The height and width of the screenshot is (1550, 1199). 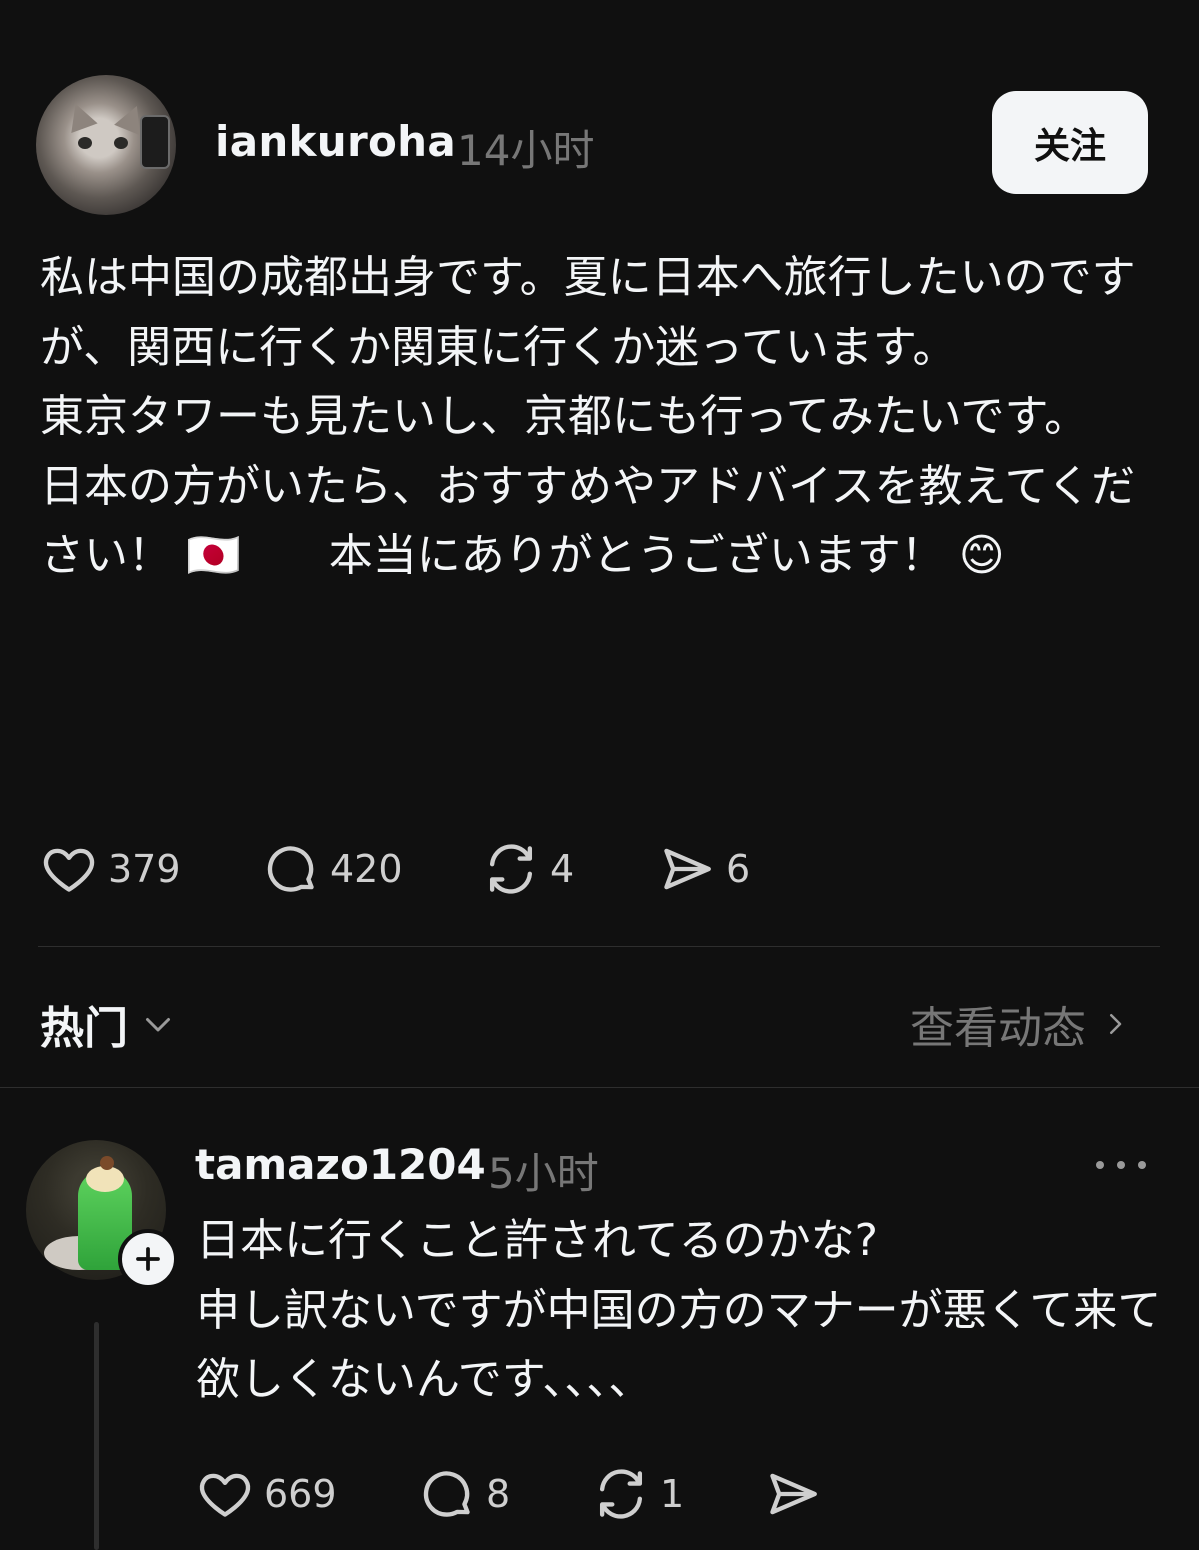 What do you see at coordinates (498, 1494) in the screenshot?
I see `reply-comment-count: 8` at bounding box center [498, 1494].